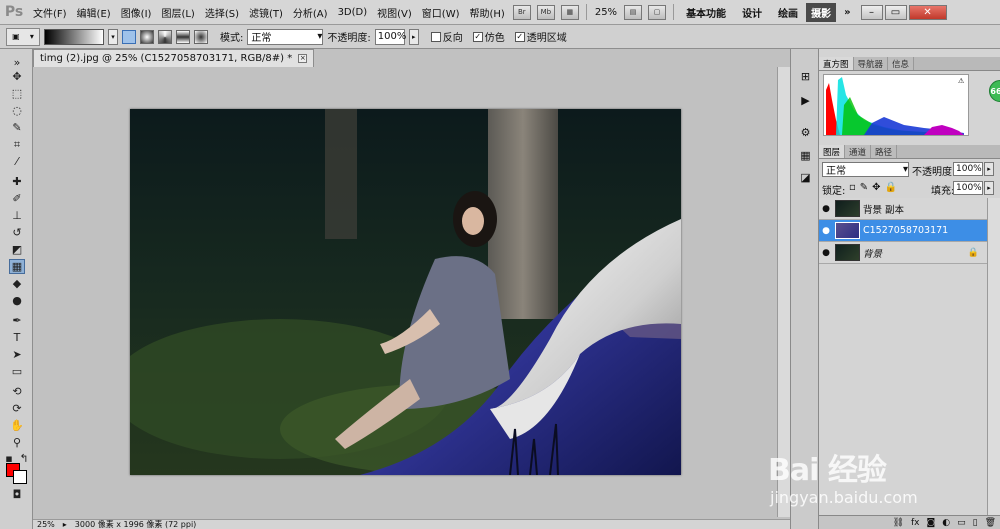 Image resolution: width=1000 pixels, height=529 pixels. What do you see at coordinates (989, 188) in the screenshot?
I see `fill-arrow: ▸` at bounding box center [989, 188].